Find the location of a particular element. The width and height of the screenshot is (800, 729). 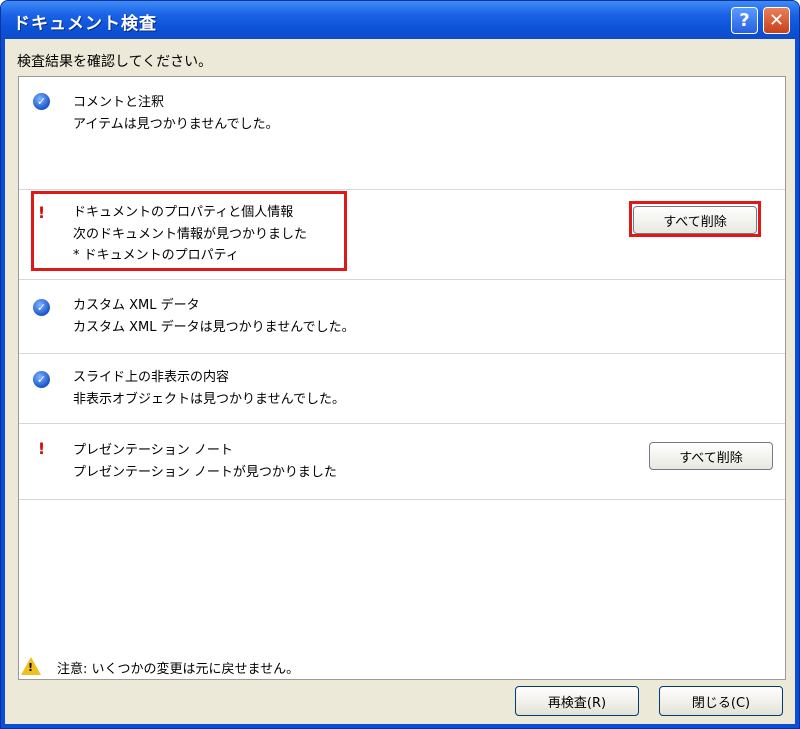

warning-text: 注意: いくつかの変更は元に戻せません。 is located at coordinates (178, 669).